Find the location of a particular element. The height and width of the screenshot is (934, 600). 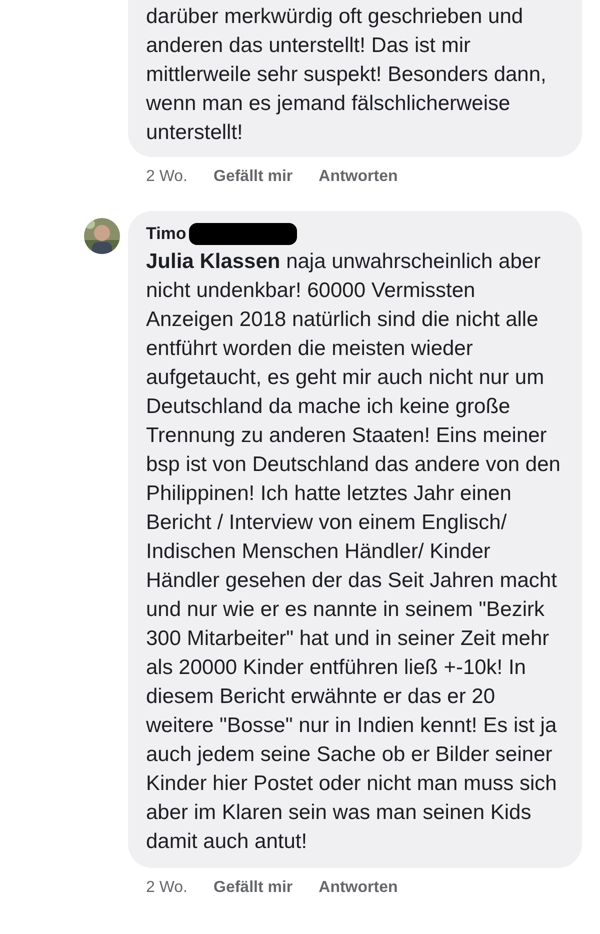

comment-text: darüber merkwürdig oft geschrieben und anderen das unterstellt! Das ist mir mittlerweile sehr suspekt! Besonders dann, wenn man es jemand fälschlicherweise unterstellt! is located at coordinates (347, 75).